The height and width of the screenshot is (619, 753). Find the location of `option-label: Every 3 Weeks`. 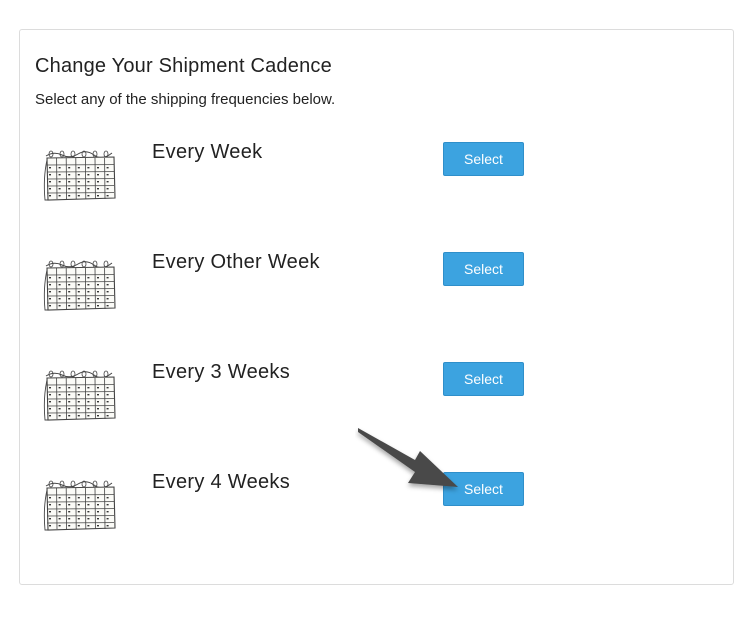

option-label: Every 3 Weeks is located at coordinates (221, 372).